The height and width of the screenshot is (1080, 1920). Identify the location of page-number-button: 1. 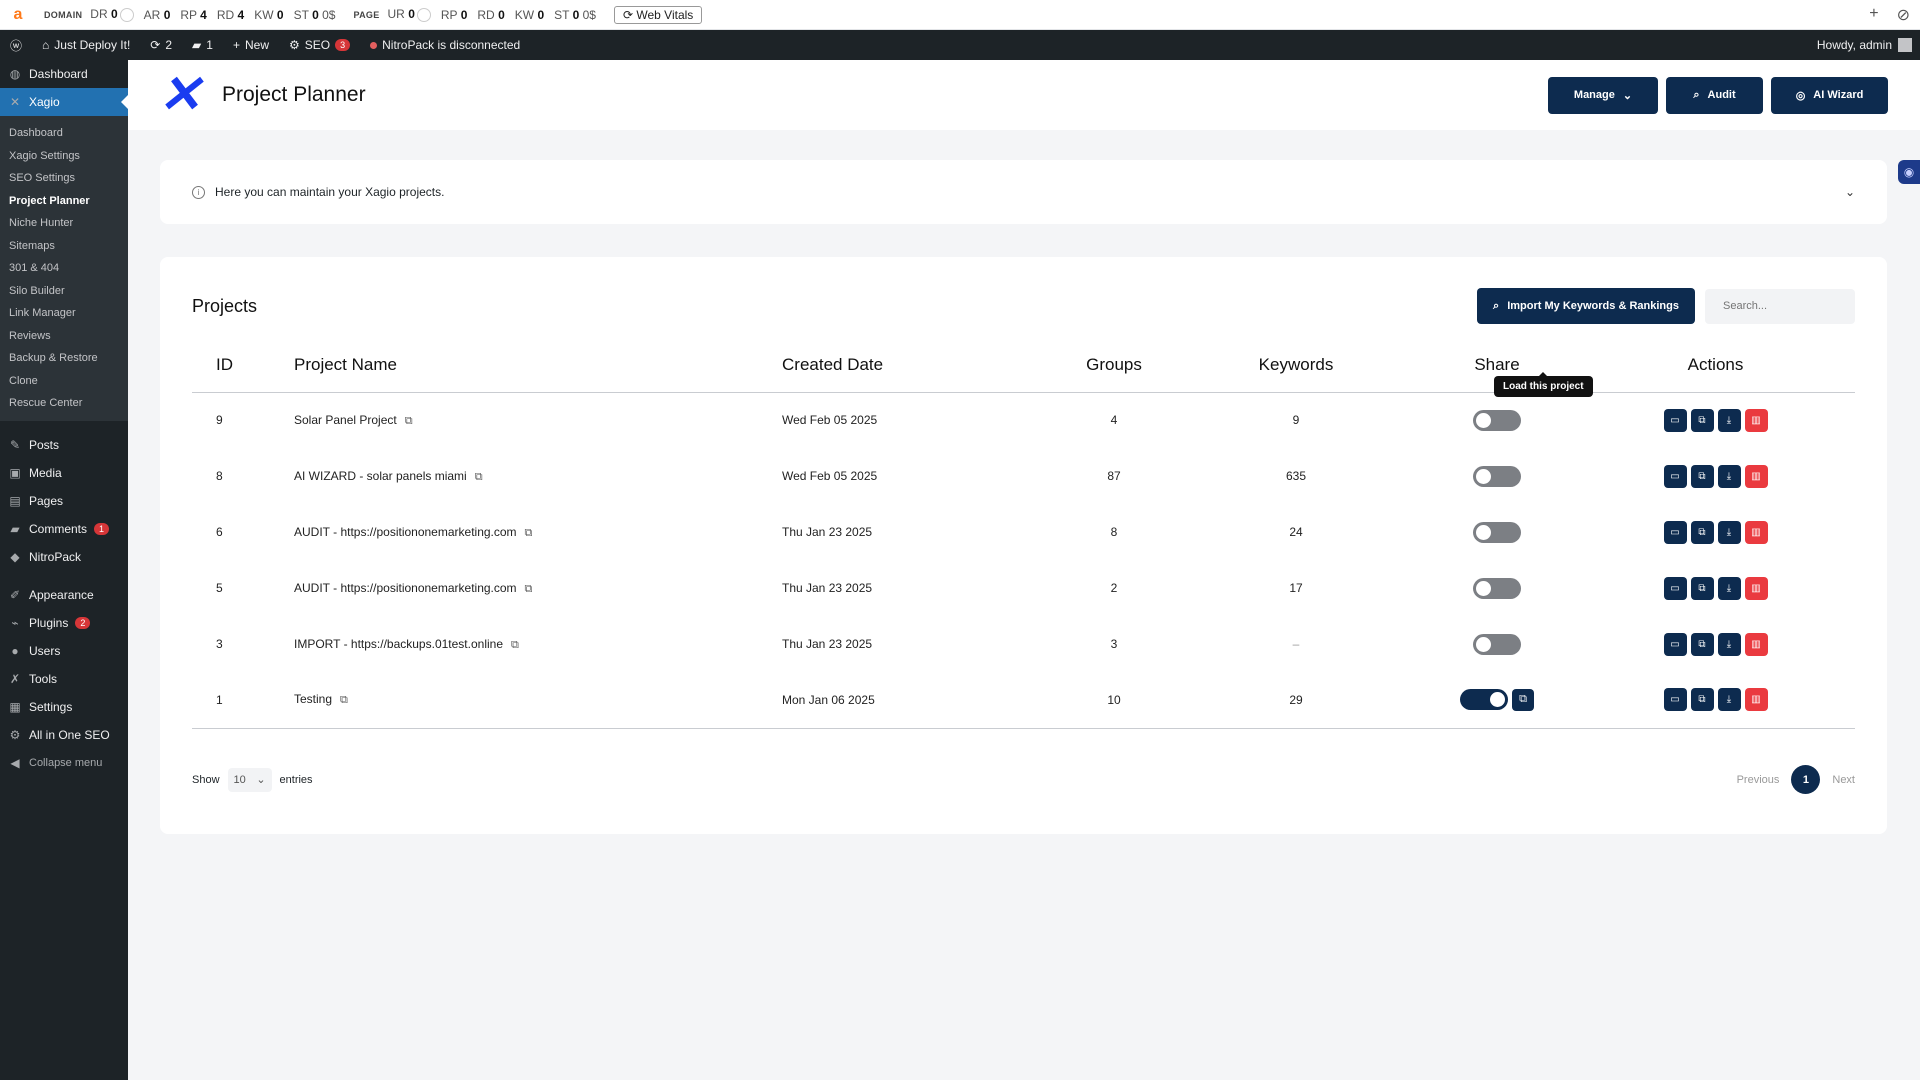
(1806, 779).